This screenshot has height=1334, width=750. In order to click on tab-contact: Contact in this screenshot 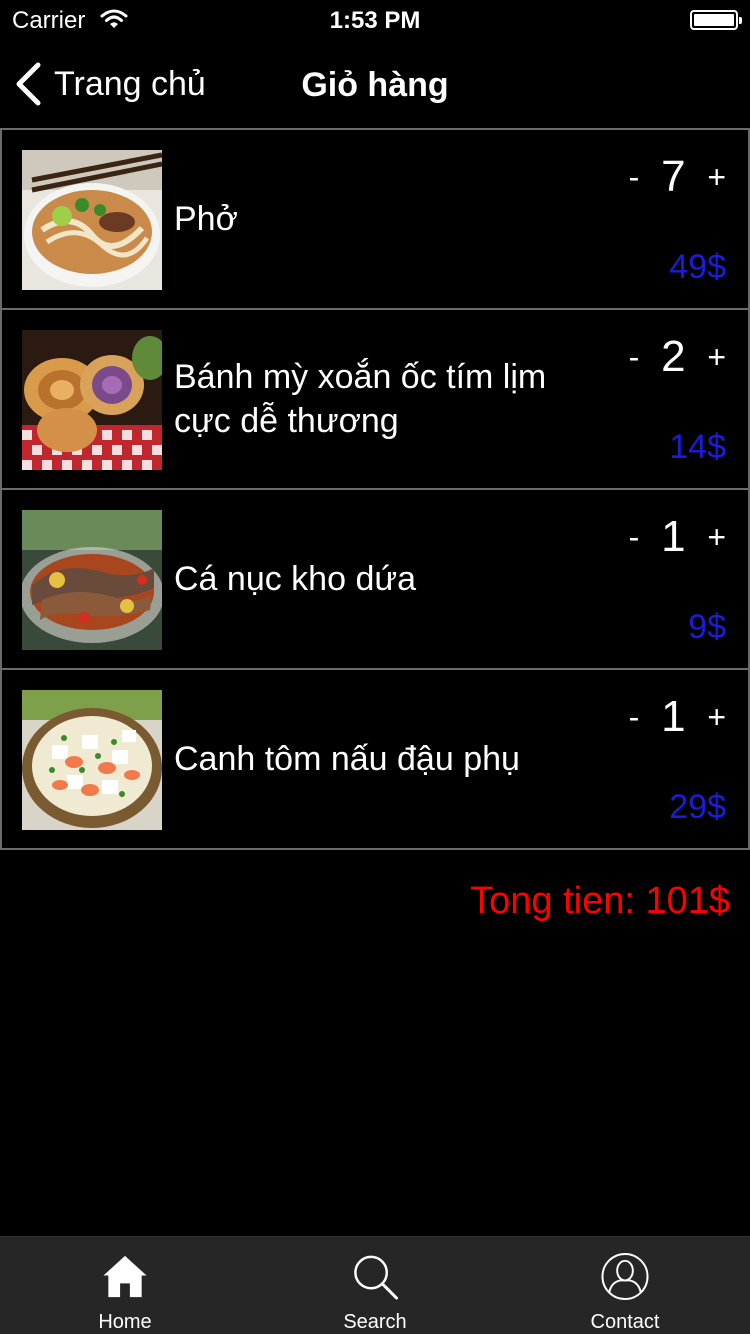, I will do `click(625, 1285)`.